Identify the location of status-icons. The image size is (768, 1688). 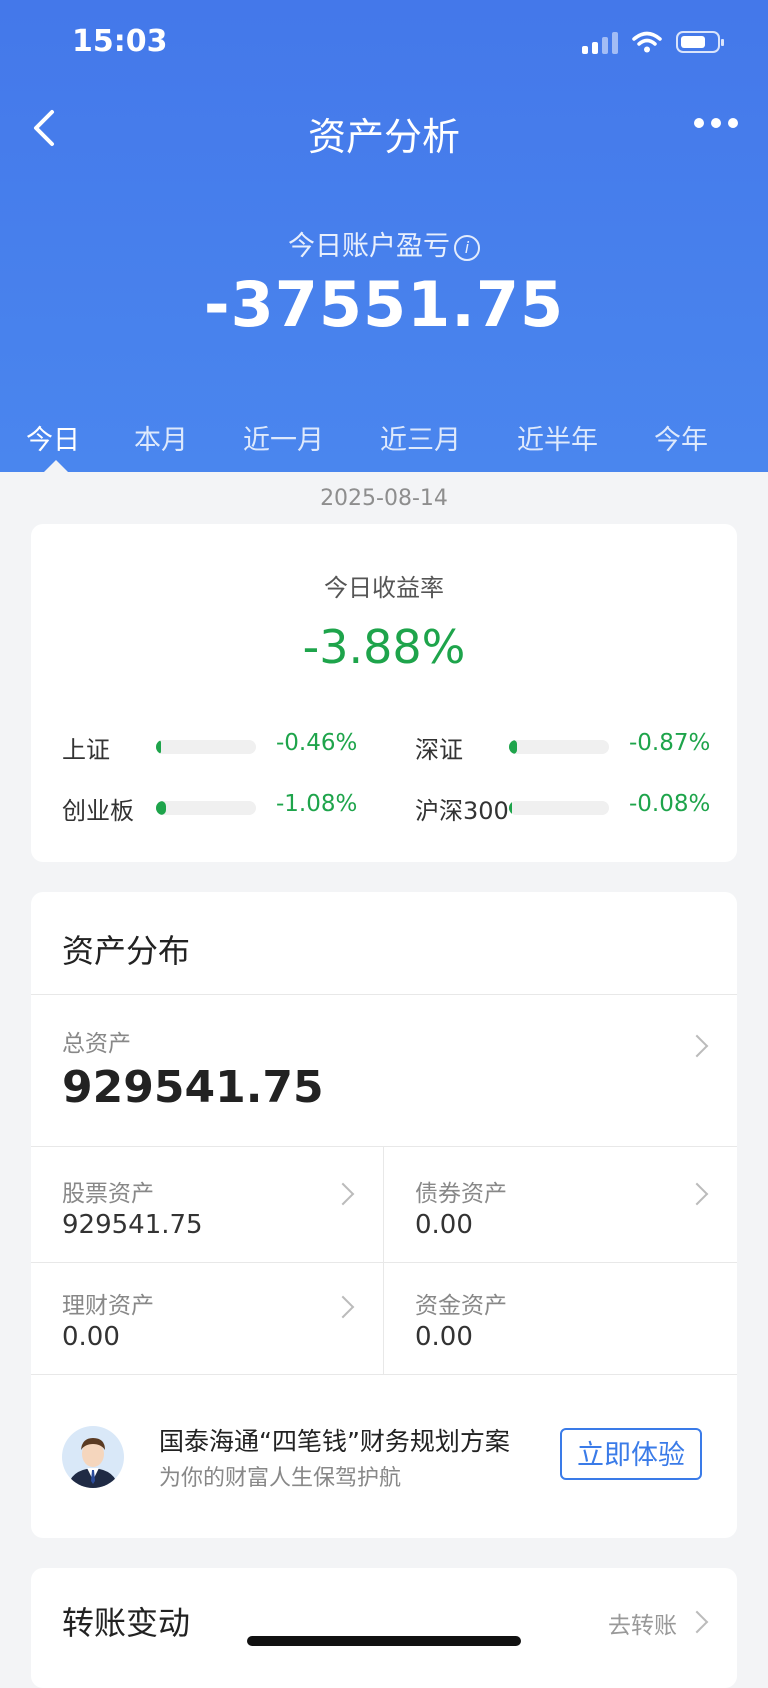
(653, 42).